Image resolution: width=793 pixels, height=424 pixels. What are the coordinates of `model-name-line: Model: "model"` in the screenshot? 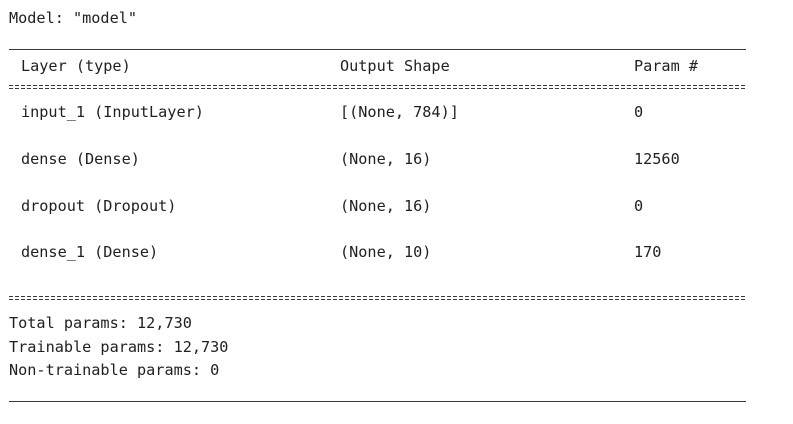 It's located at (73, 18).